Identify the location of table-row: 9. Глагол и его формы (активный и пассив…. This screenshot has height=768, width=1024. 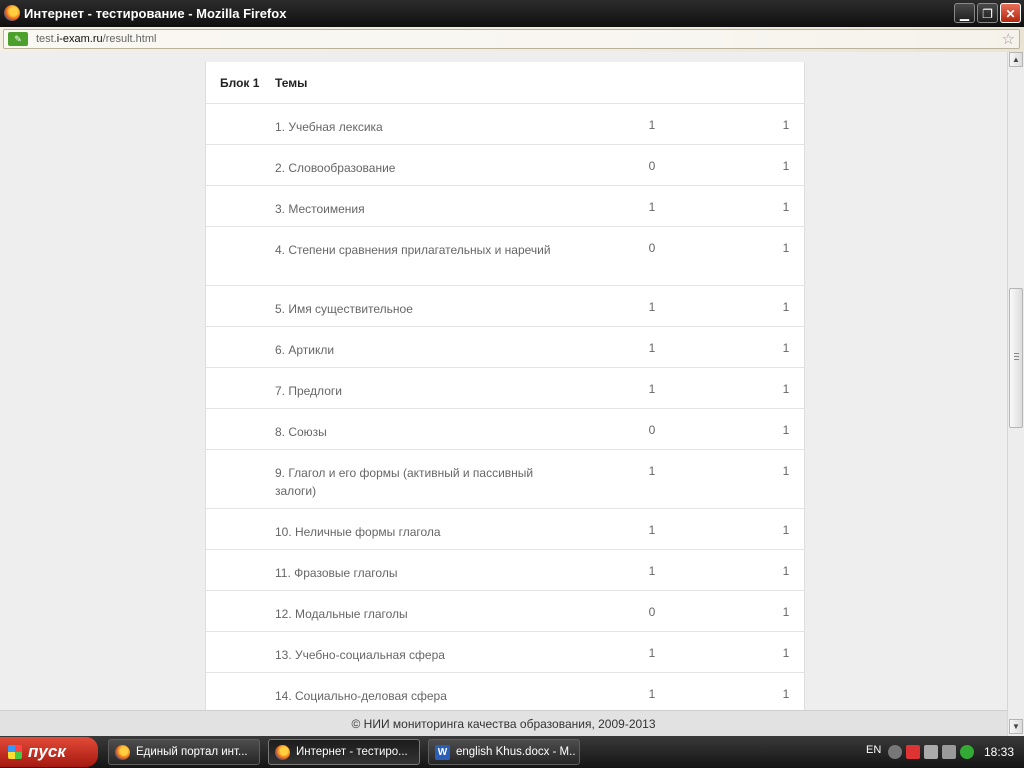
(505, 479).